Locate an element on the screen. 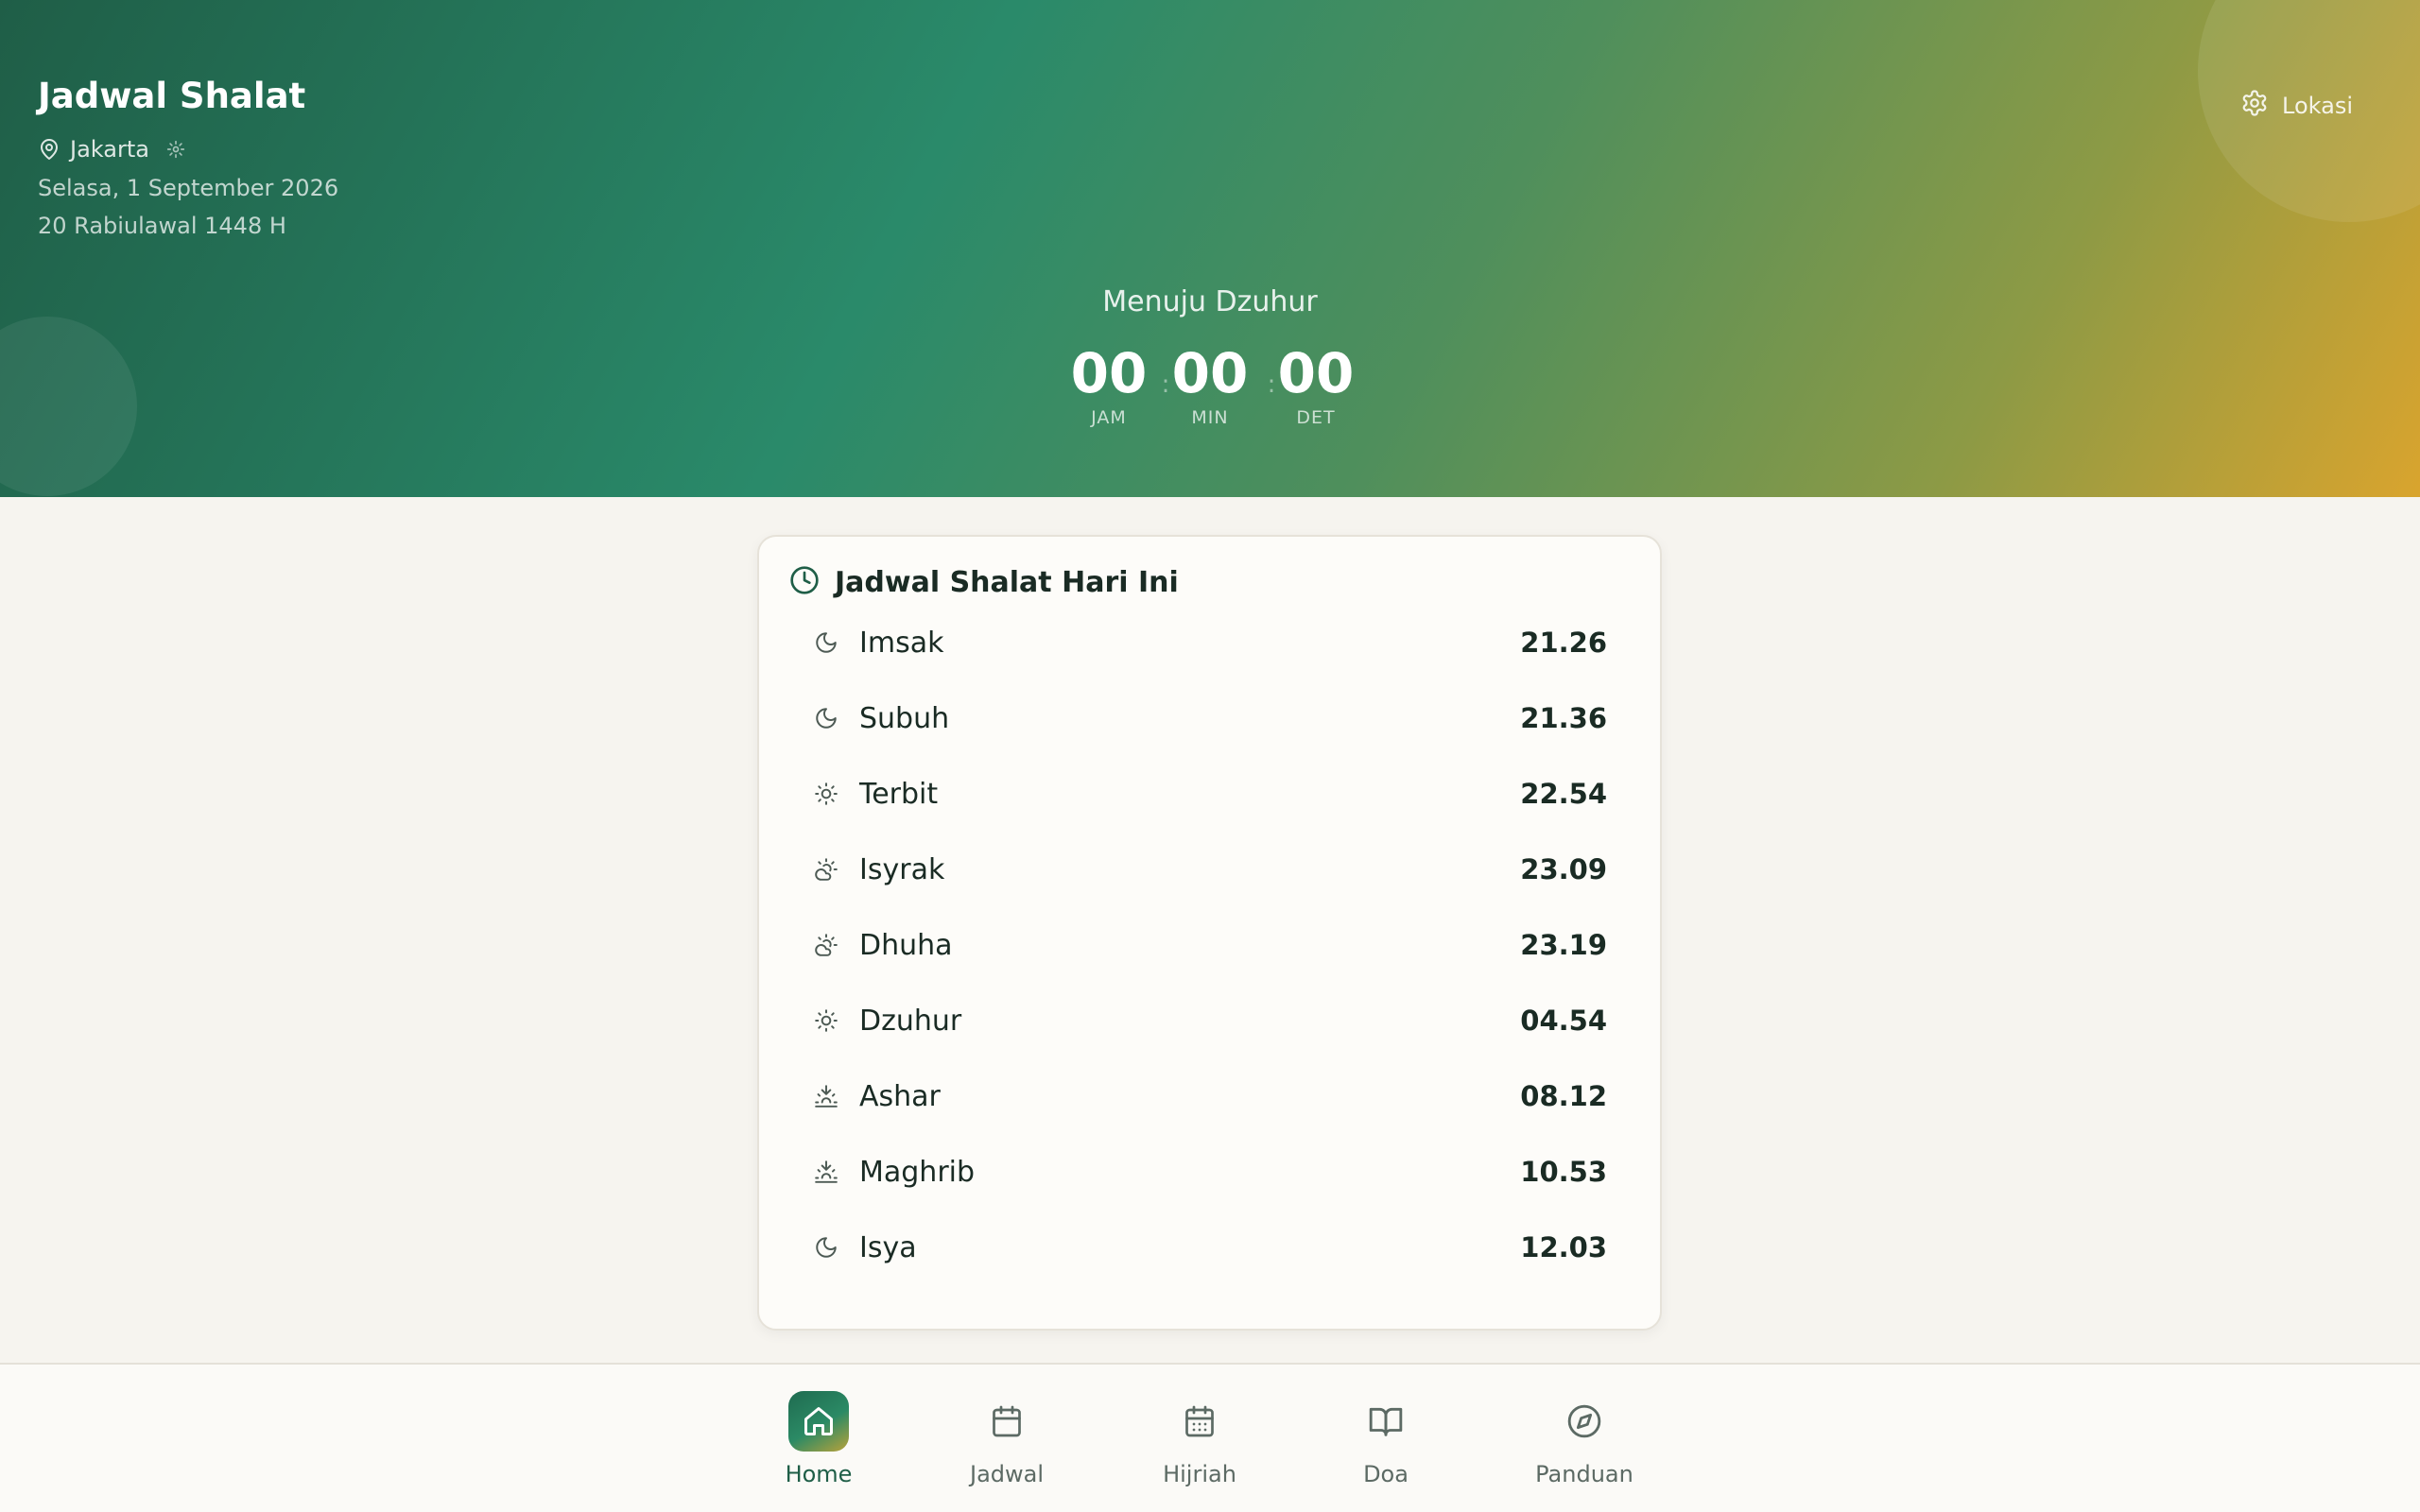 The image size is (2420, 1512). prayer-time: 10.53 is located at coordinates (1563, 1172).